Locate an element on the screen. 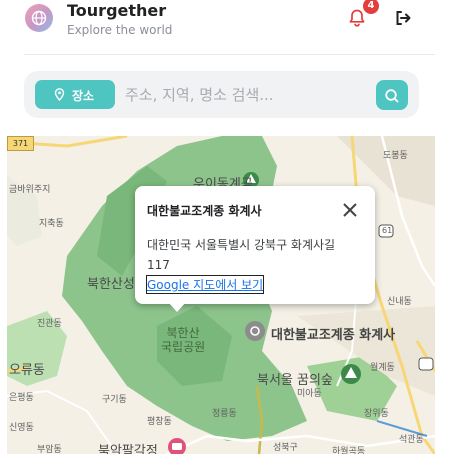  app-brand-name: Tourgether is located at coordinates (117, 10).